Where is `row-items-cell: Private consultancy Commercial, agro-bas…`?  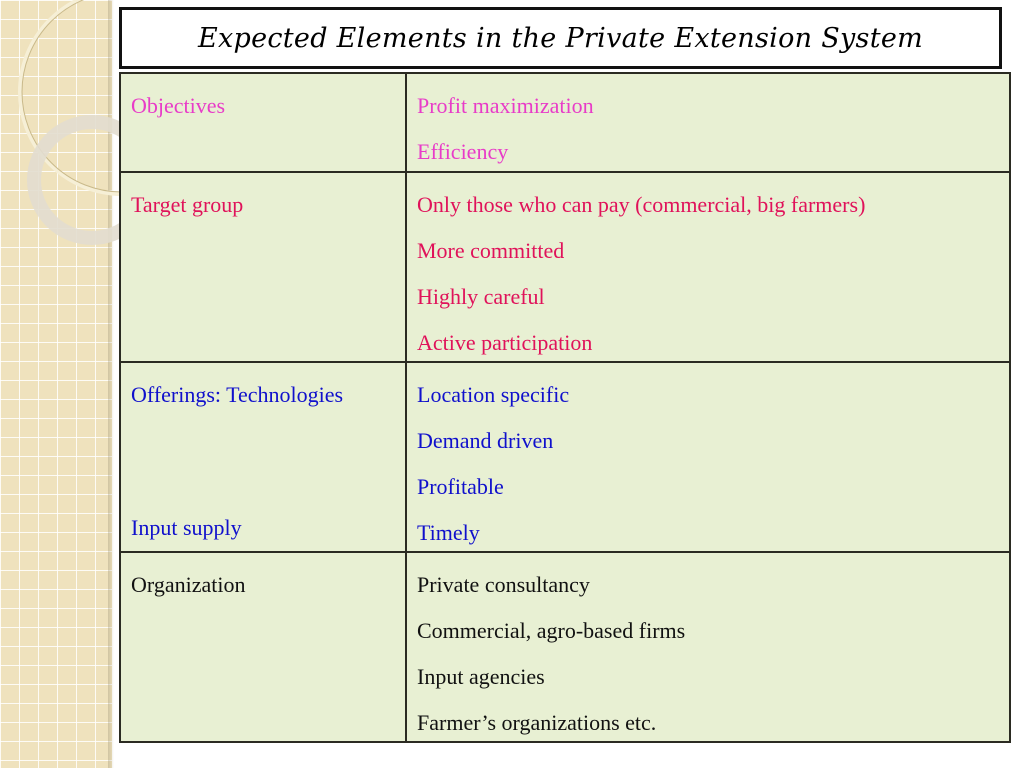 row-items-cell: Private consultancy Commercial, agro-bas… is located at coordinates (708, 647).